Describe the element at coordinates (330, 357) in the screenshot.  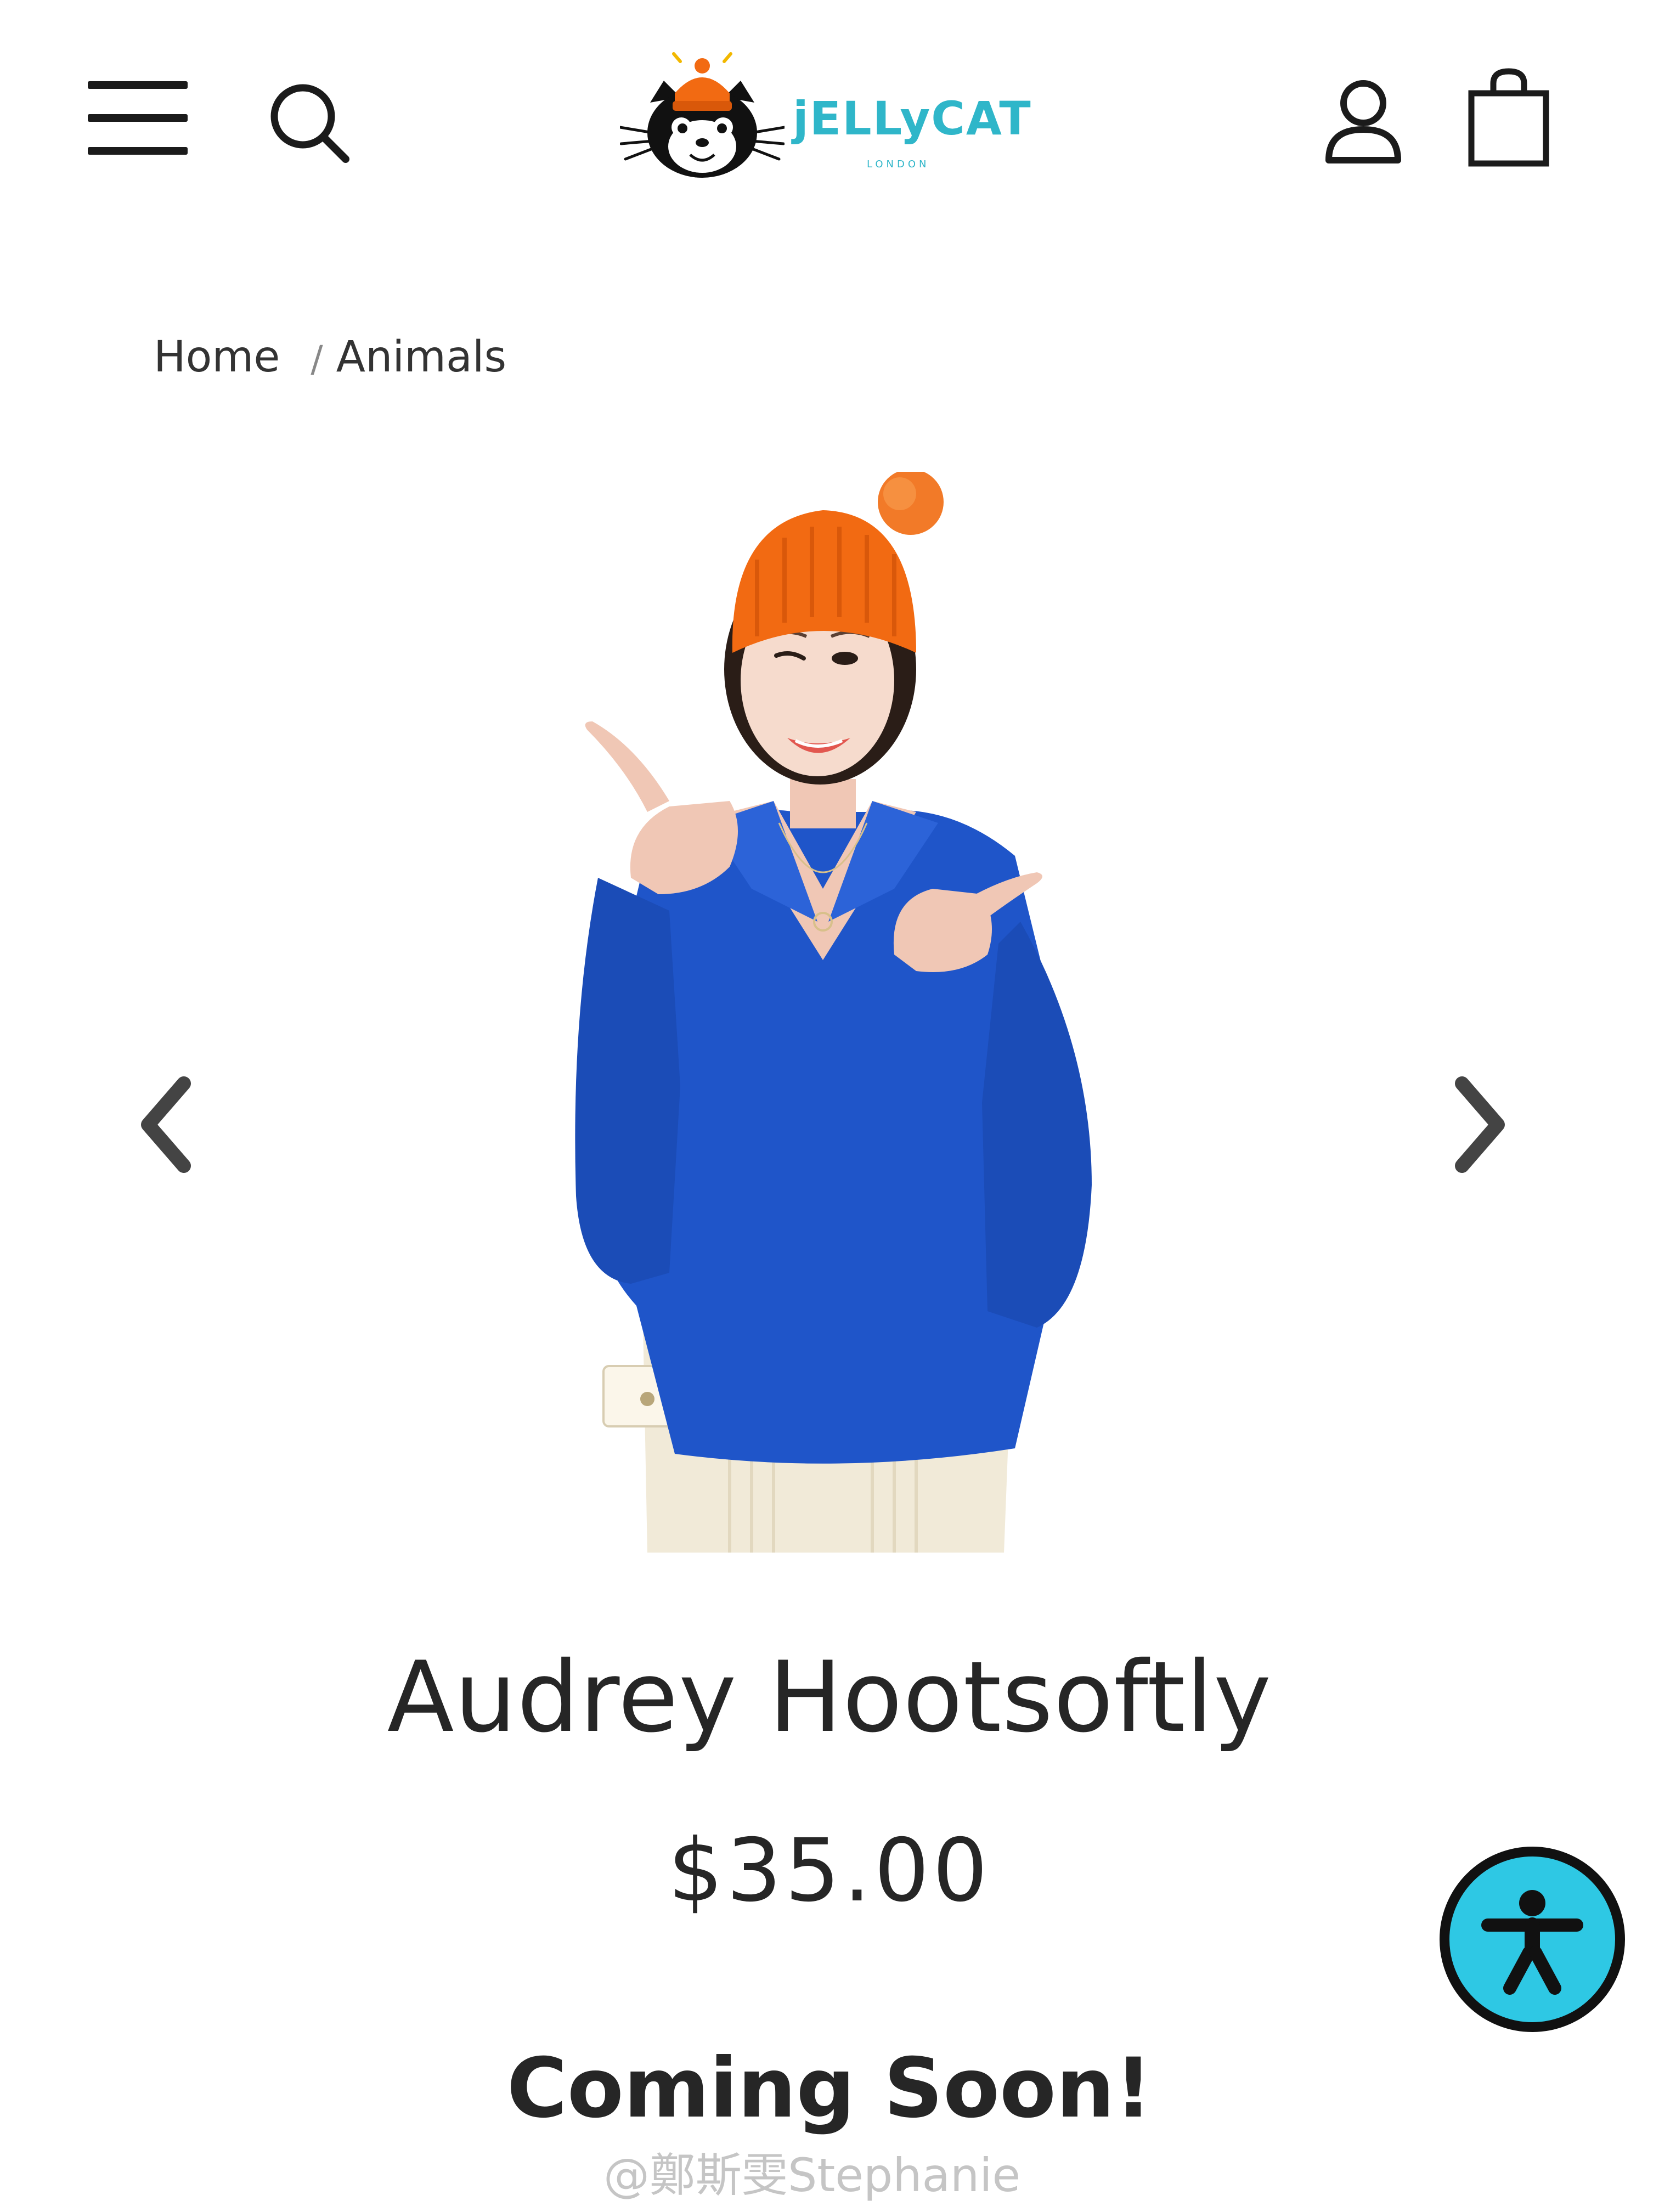
I see `breadcrumb: Home / Animals` at that location.